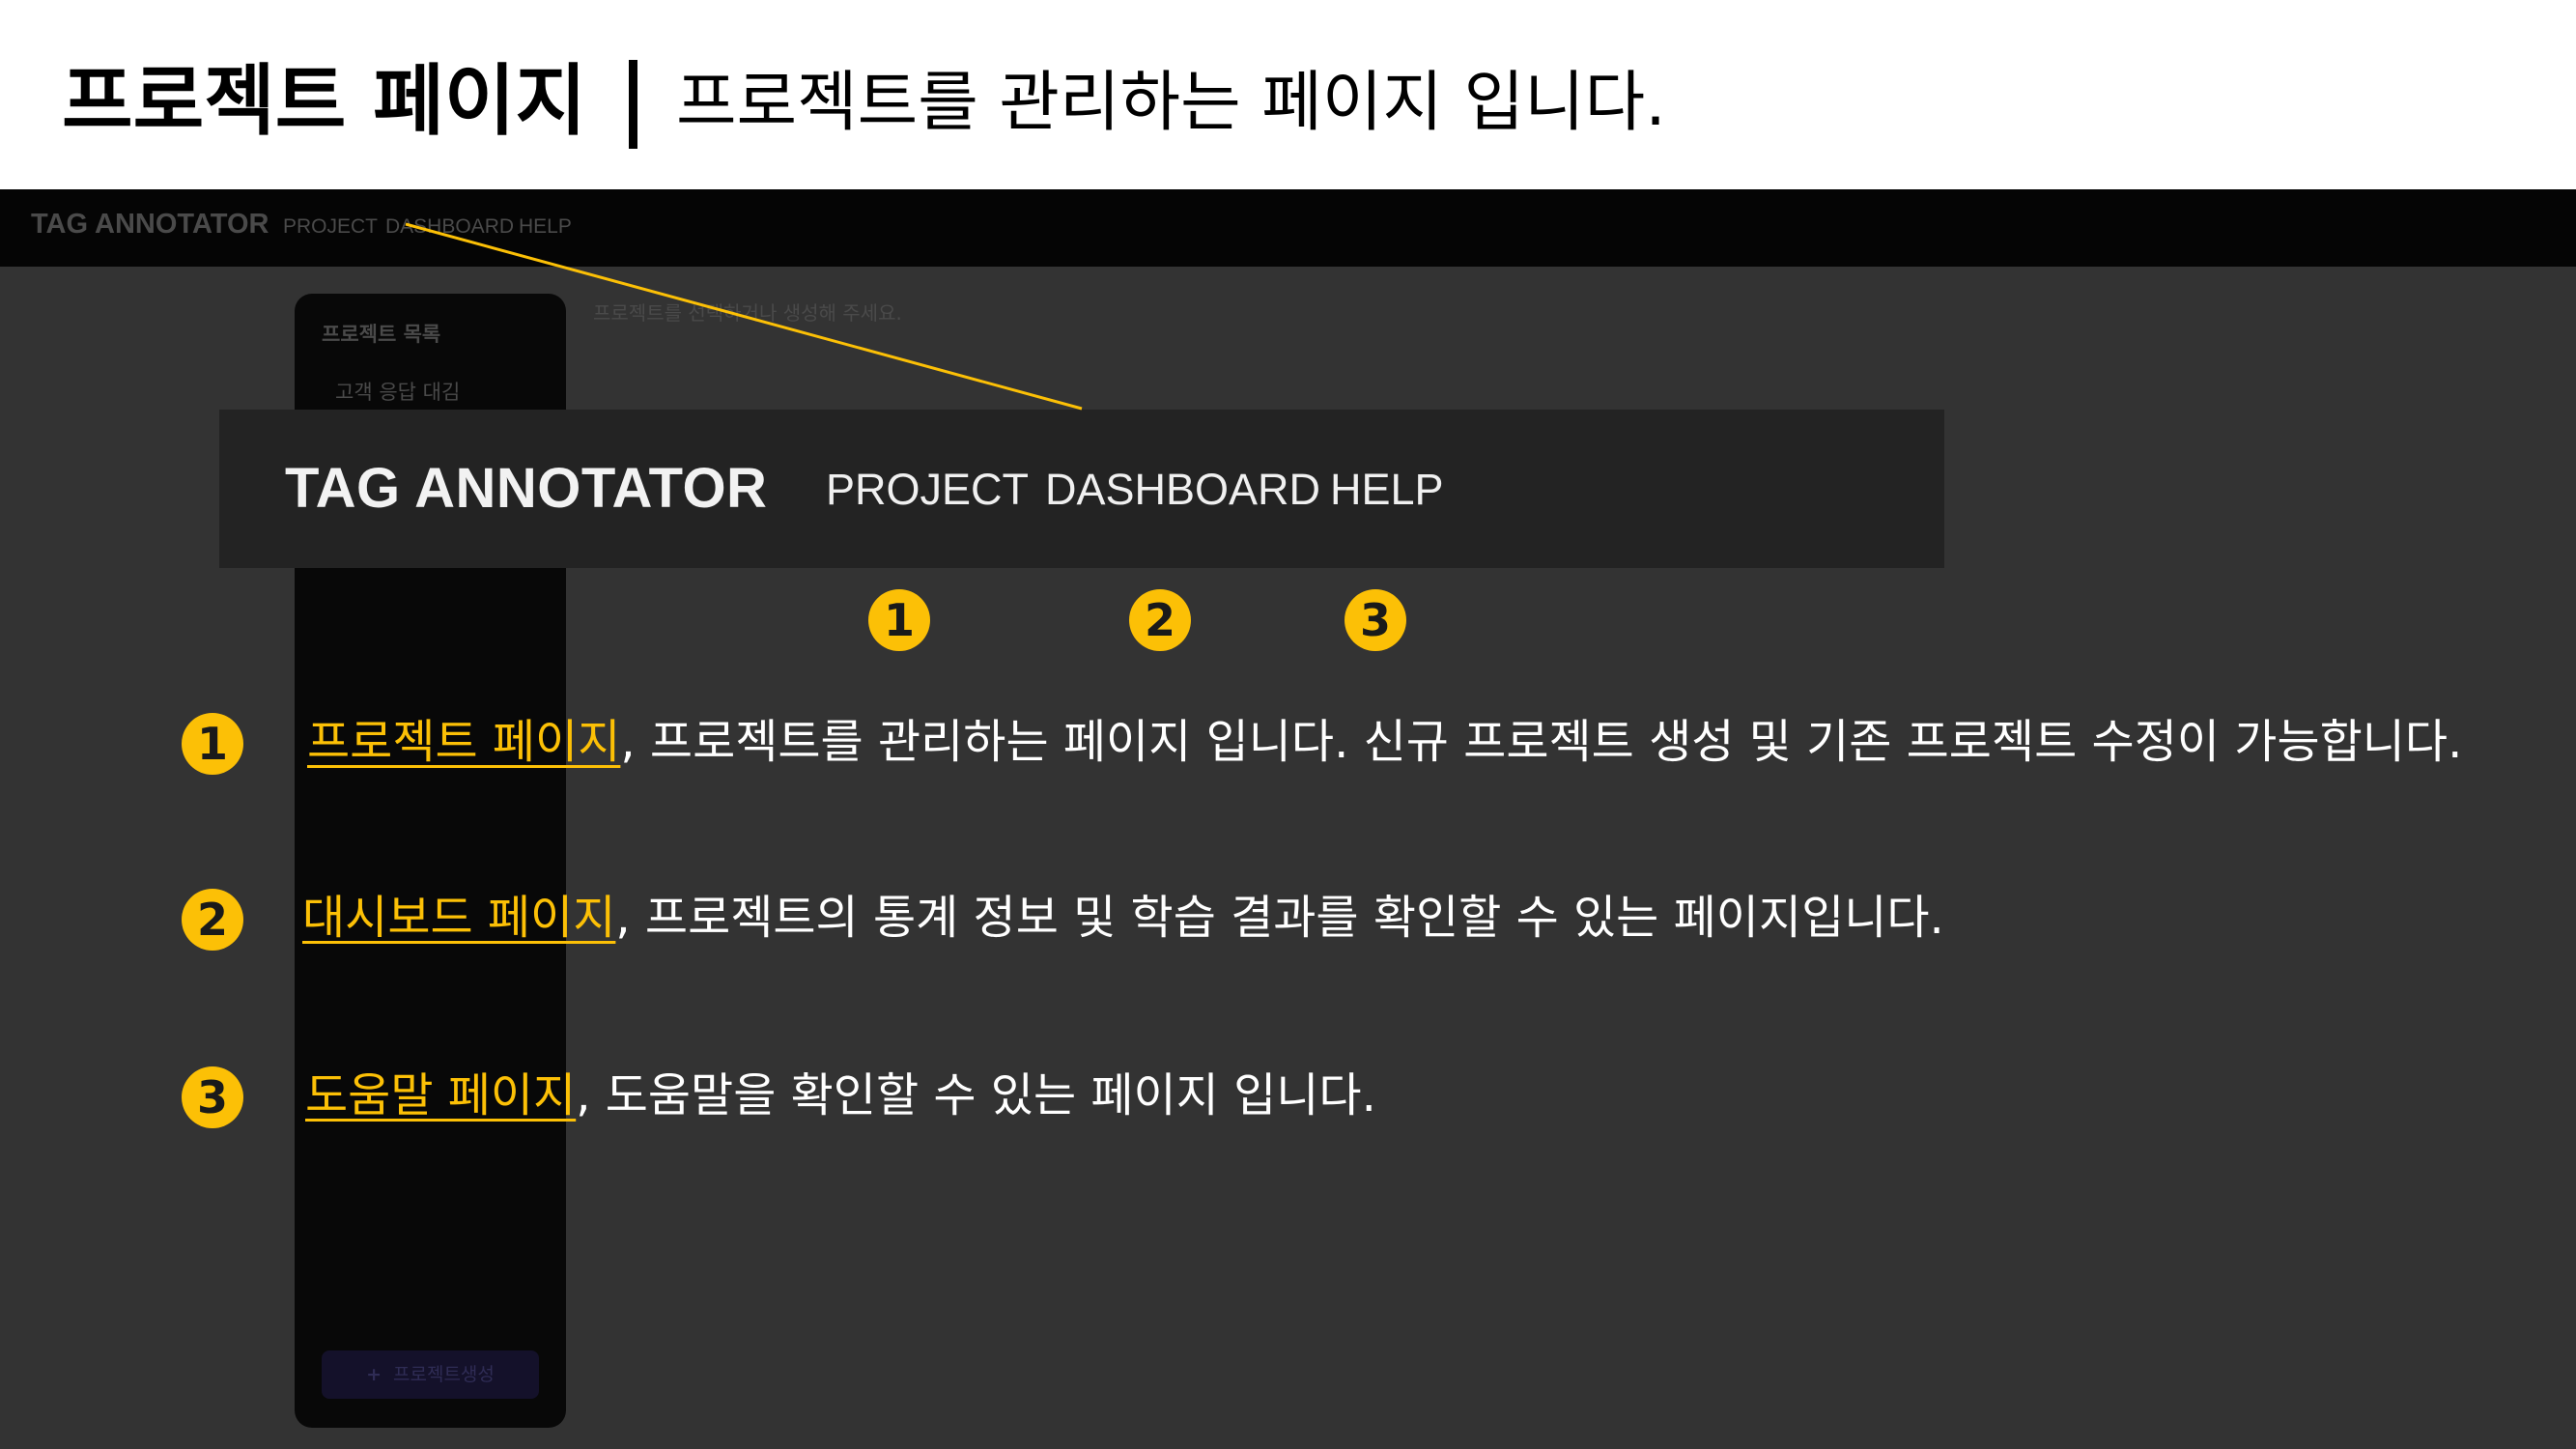 The height and width of the screenshot is (1449, 2576). What do you see at coordinates (744, 316) in the screenshot?
I see `callout-pointer-line` at bounding box center [744, 316].